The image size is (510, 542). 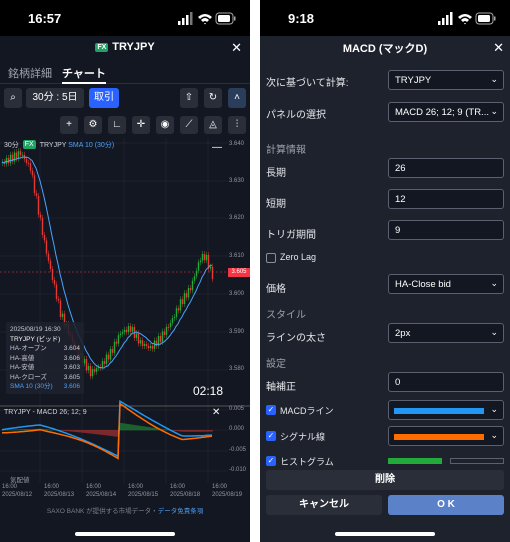 I want to click on chart-legend: 30分 FX TRYJPY SMA 10 (30分), so click(x=59, y=145).